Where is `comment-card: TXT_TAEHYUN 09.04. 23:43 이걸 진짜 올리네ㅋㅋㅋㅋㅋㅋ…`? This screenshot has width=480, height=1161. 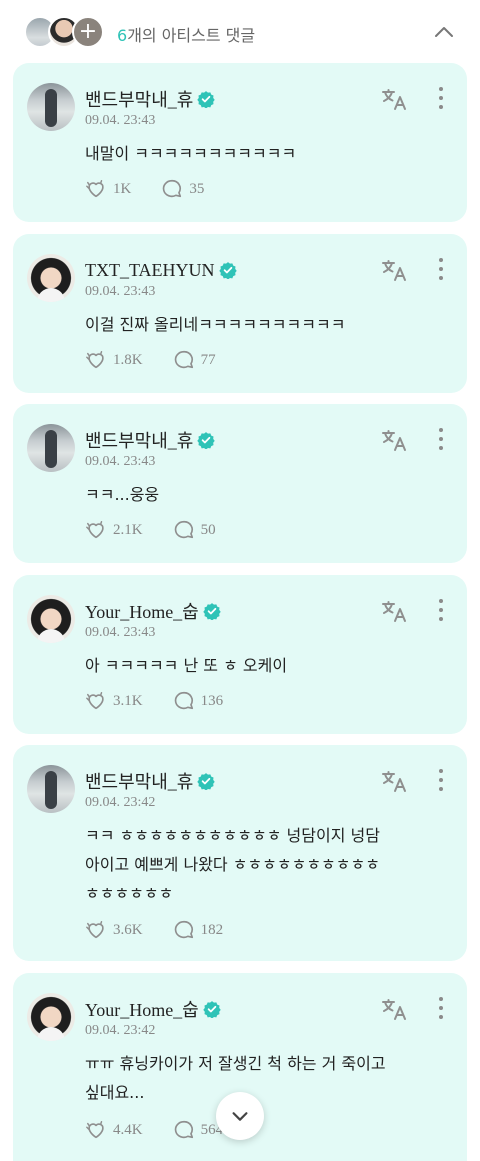 comment-card: TXT_TAEHYUN 09.04. 23:43 이걸 진짜 올리네ㅋㅋㅋㅋㅋㅋ… is located at coordinates (240, 313).